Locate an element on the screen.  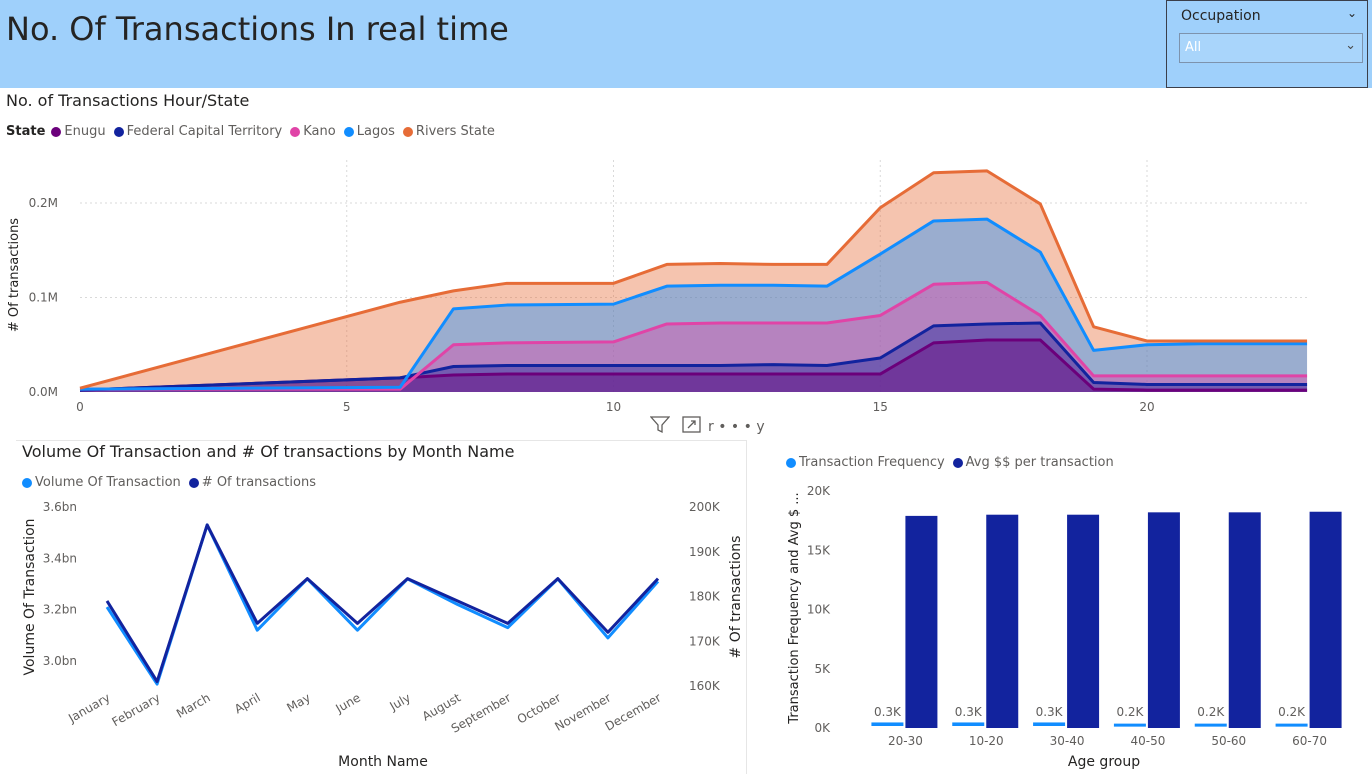
legend-label: Transaction Frequency is located at coordinates (872, 462).